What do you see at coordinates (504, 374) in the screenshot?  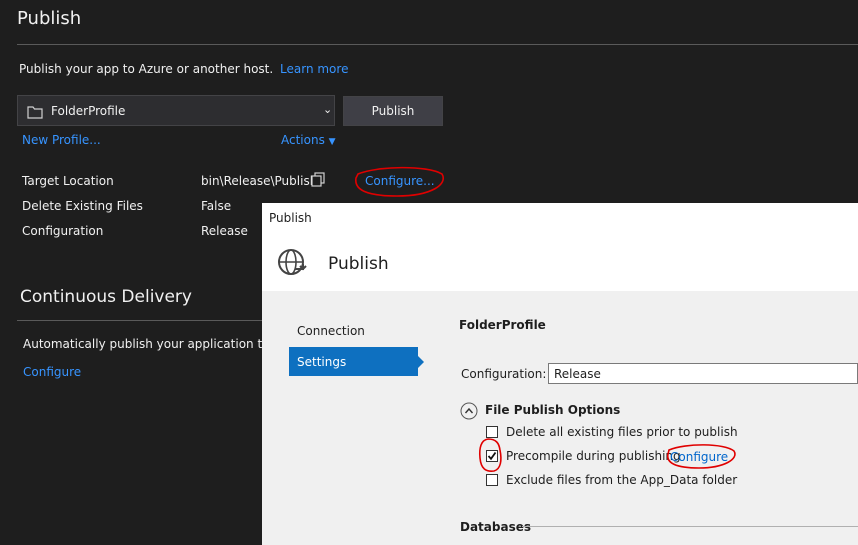 I see `configuration-label: Configuration:` at bounding box center [504, 374].